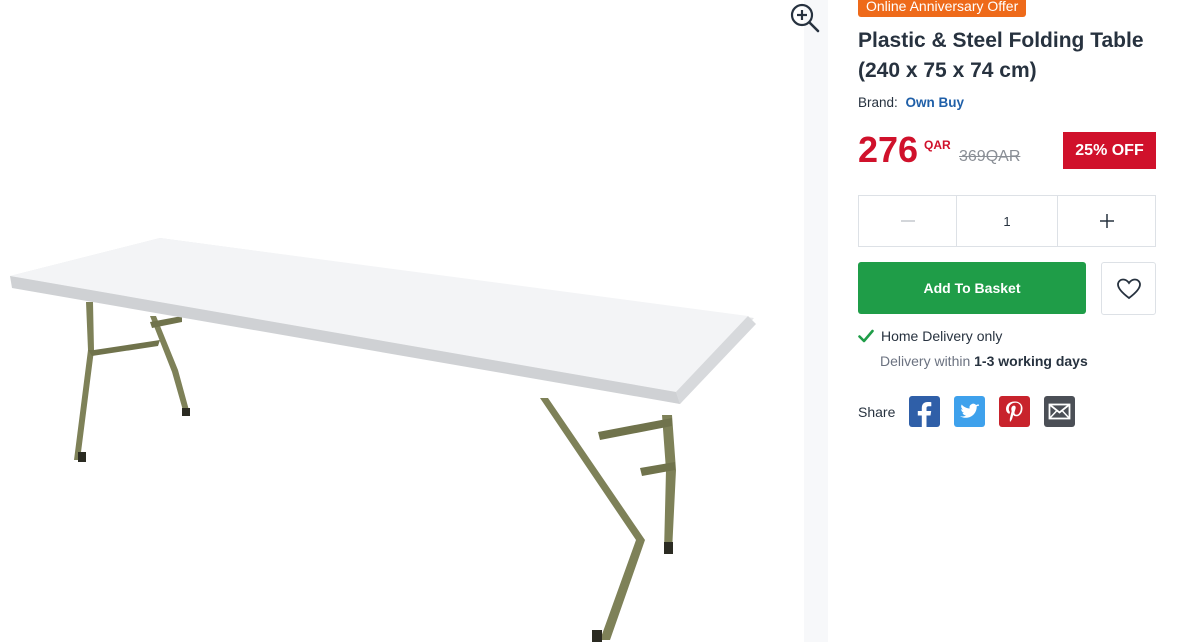 This screenshot has width=1200, height=642. I want to click on share-pinterest-button, so click(1015, 411).